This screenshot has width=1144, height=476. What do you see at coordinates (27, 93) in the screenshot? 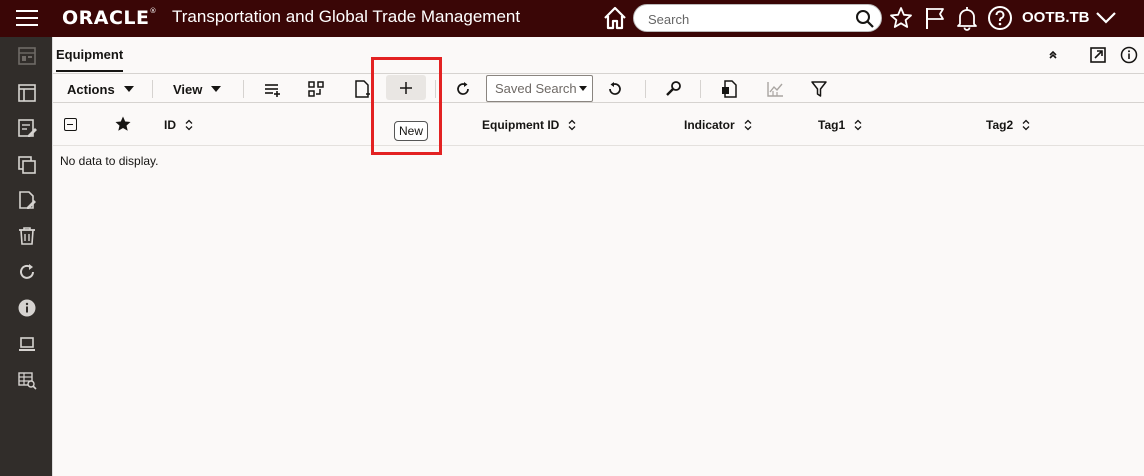
I see `layout-panel-icon` at bounding box center [27, 93].